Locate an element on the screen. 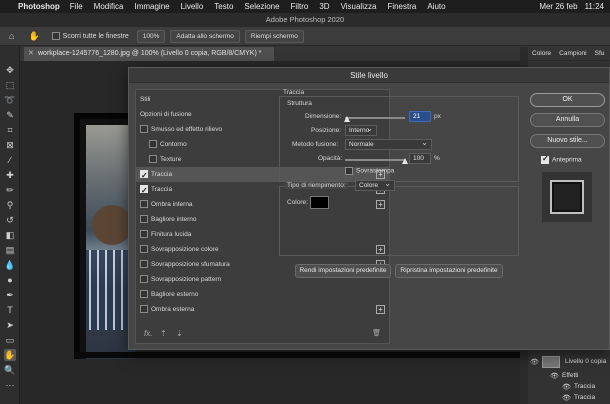 The width and height of the screenshot is (610, 404). app-menu: Photoshop is located at coordinates (39, 6).